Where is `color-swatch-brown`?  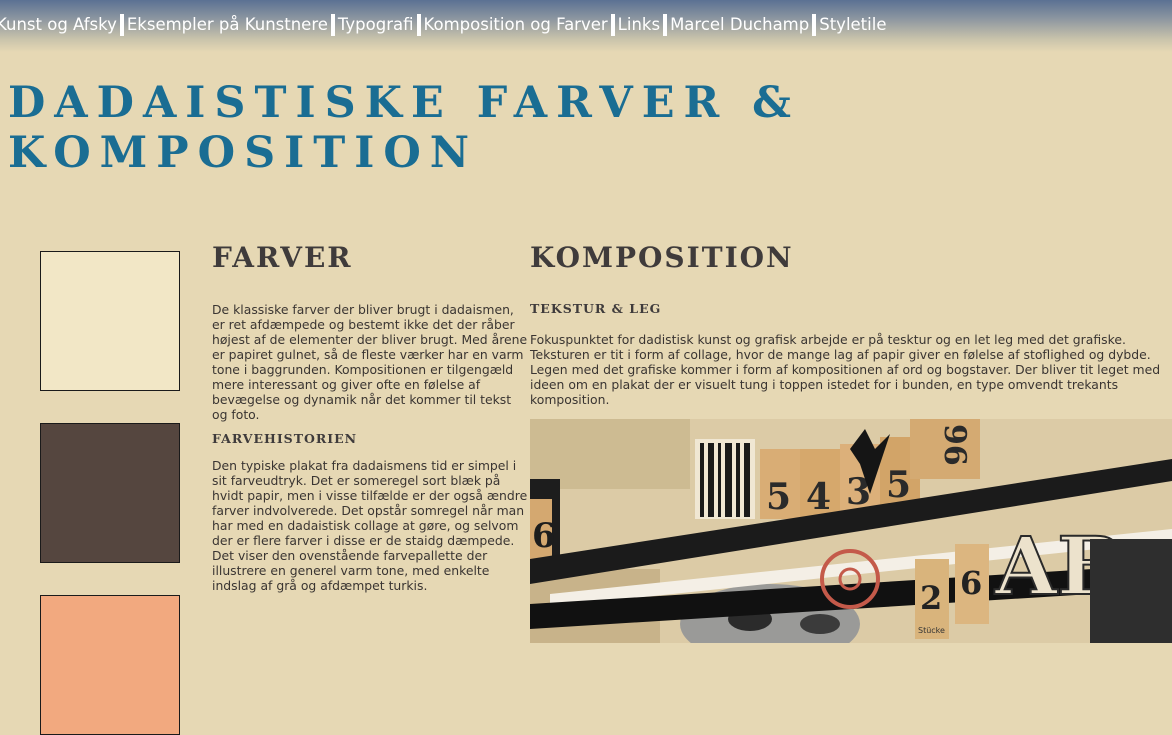 color-swatch-brown is located at coordinates (110, 493).